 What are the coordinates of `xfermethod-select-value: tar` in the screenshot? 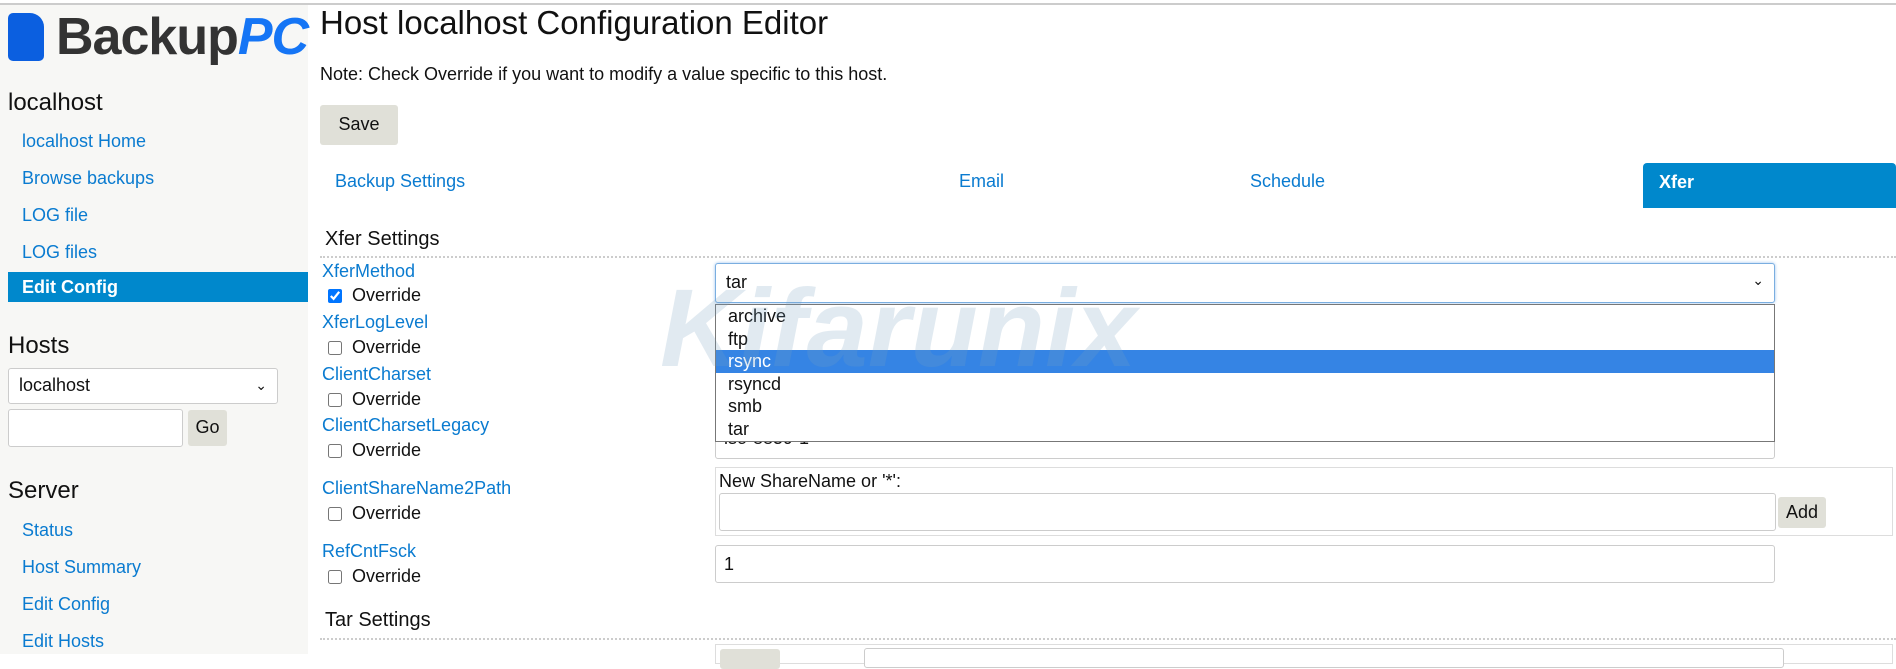 It's located at (737, 282).